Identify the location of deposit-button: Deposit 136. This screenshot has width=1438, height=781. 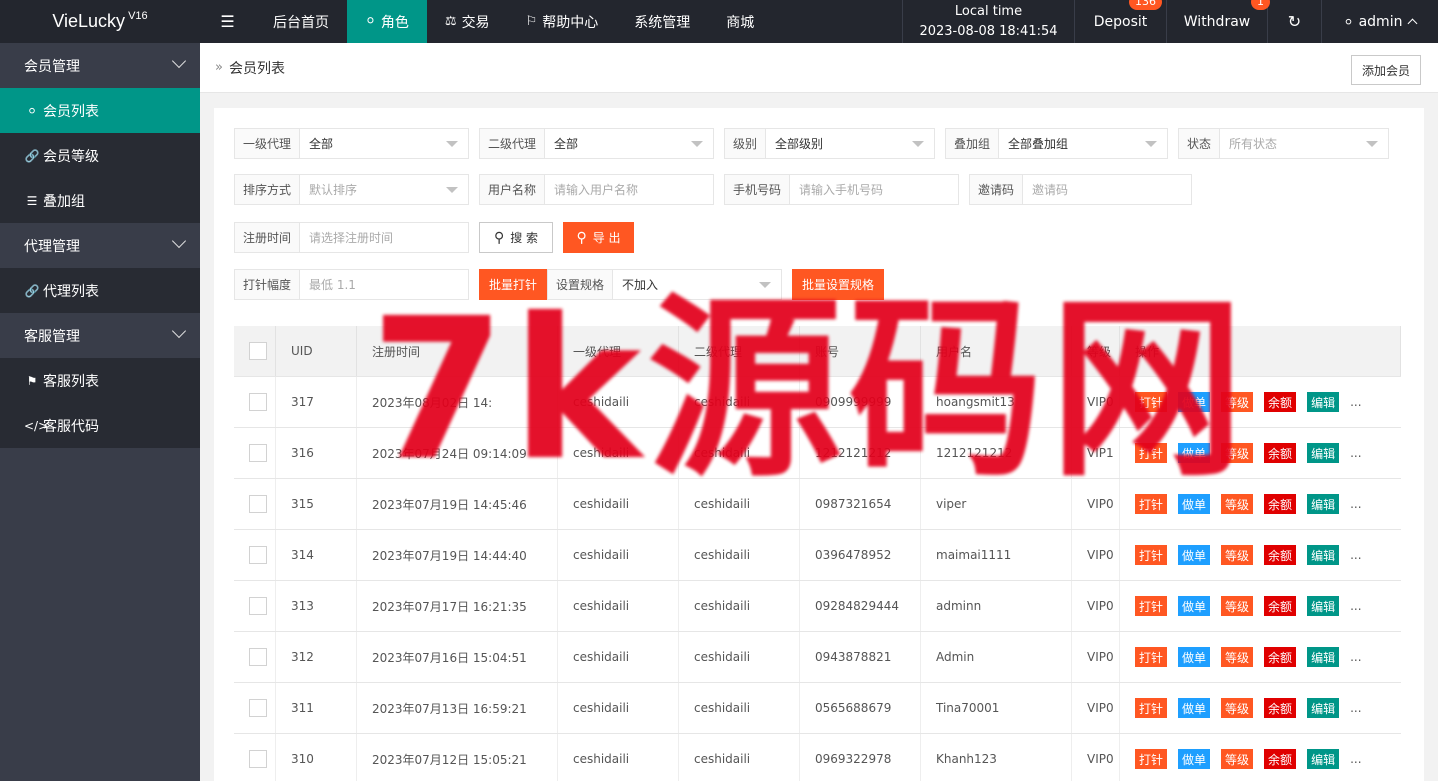
(1121, 21).